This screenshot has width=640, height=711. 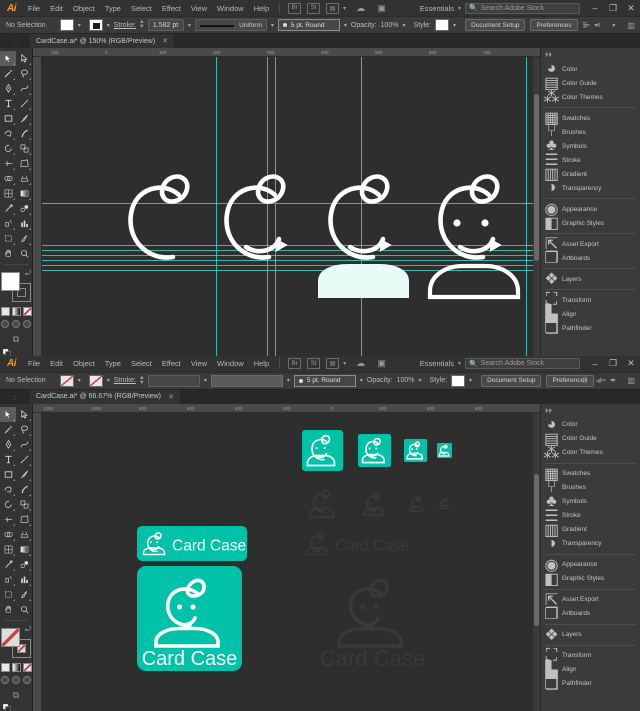 I want to click on menu-window: Window, so click(x=230, y=8).